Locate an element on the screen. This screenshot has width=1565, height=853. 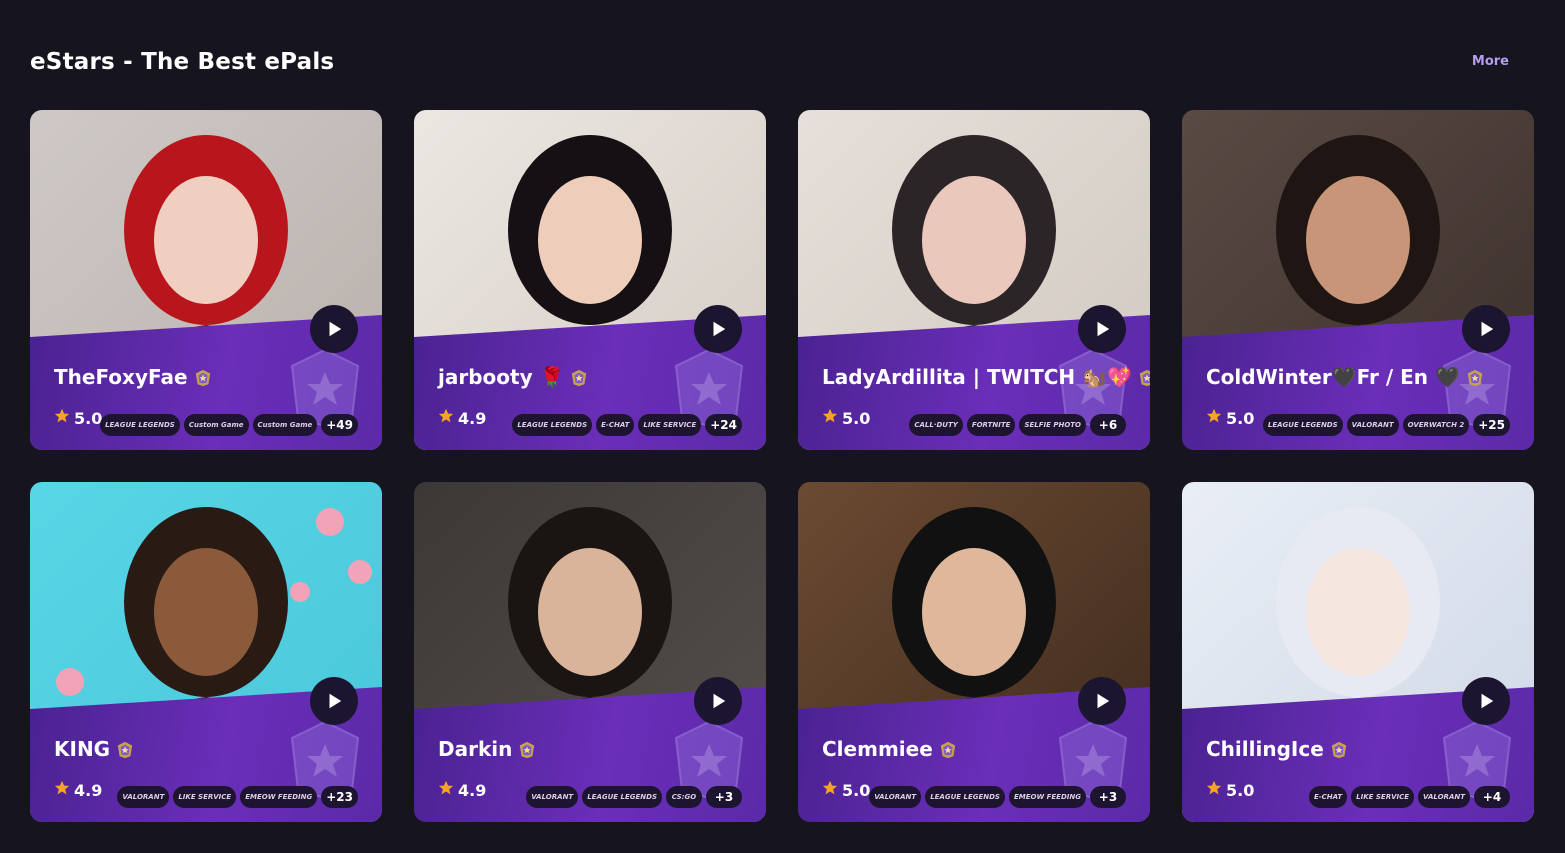
game-tags: VALORANT LIKE SERVICE EMEOW FEEDING +23 is located at coordinates (237, 797).